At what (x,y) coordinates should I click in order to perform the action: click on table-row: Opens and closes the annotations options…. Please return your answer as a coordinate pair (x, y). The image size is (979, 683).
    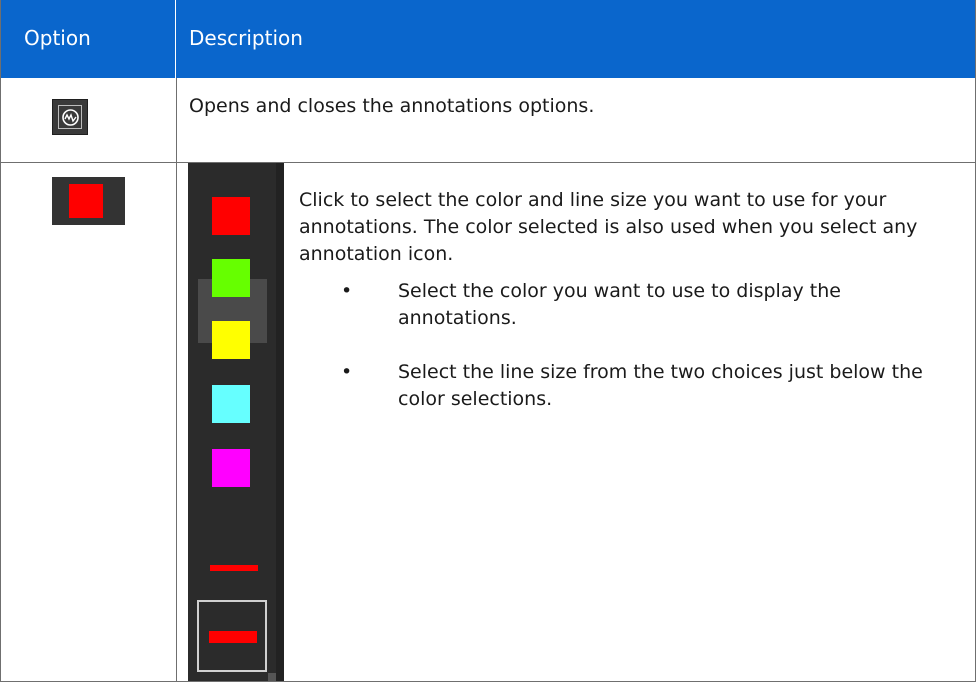
    Looking at the image, I should click on (488, 120).